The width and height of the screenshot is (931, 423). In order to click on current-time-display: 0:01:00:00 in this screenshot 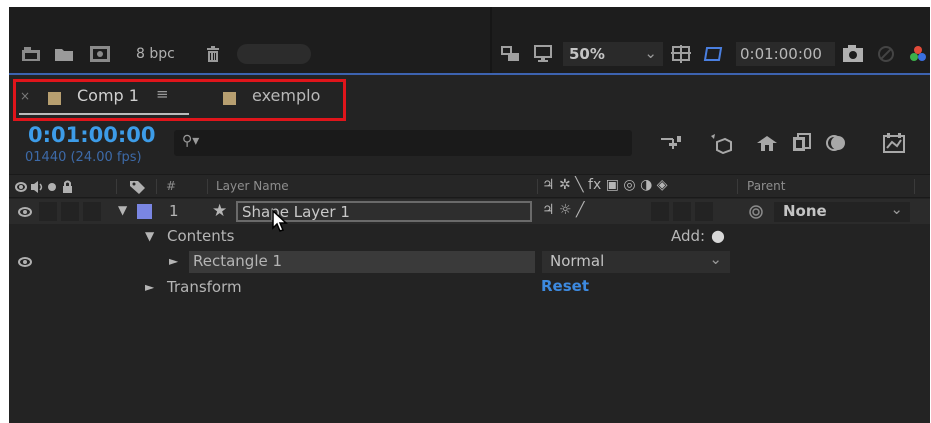, I will do `click(785, 54)`.